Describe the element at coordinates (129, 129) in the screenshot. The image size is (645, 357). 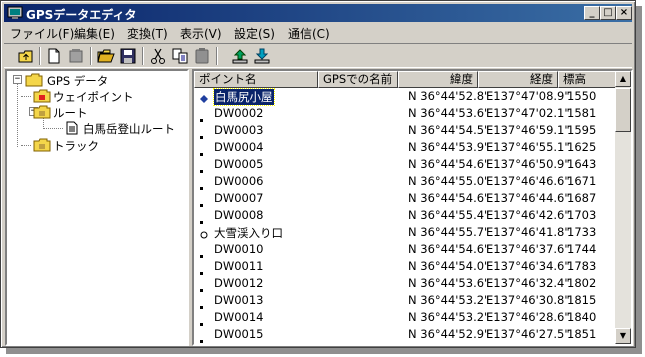
I see `tree-label: 白馬岳登山ルート` at that location.